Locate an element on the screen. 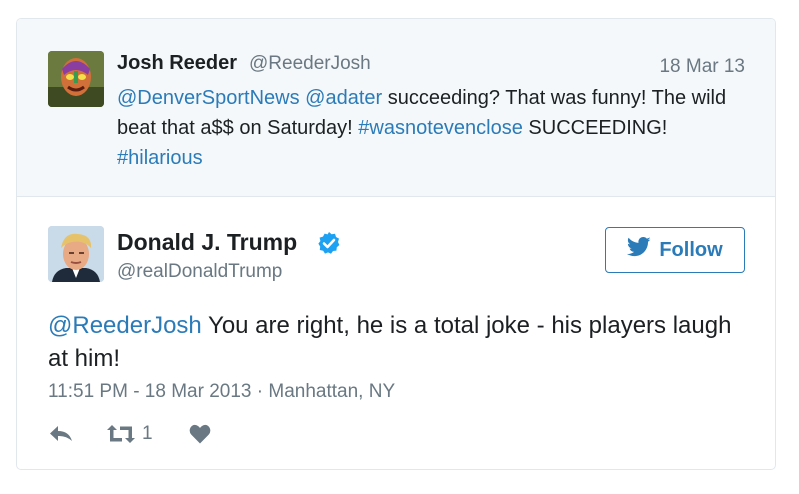 This screenshot has width=799, height=494. retweet-icon is located at coordinates (121, 434).